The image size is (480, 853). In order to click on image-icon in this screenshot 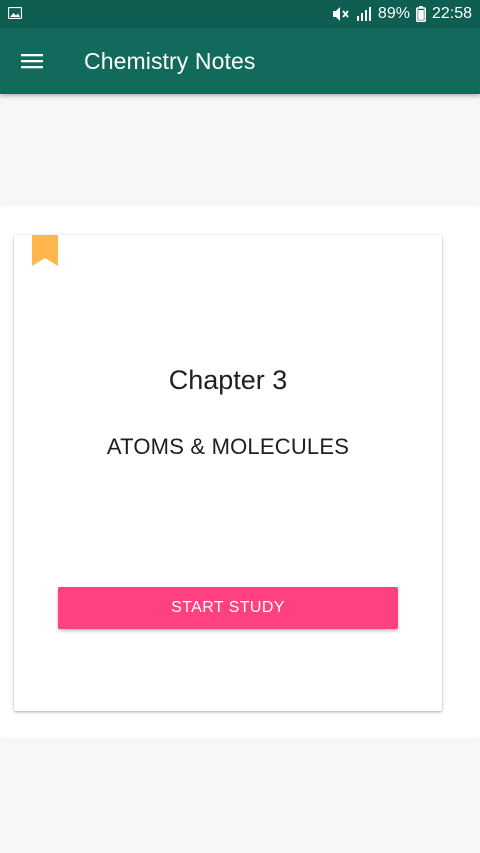, I will do `click(15, 13)`.